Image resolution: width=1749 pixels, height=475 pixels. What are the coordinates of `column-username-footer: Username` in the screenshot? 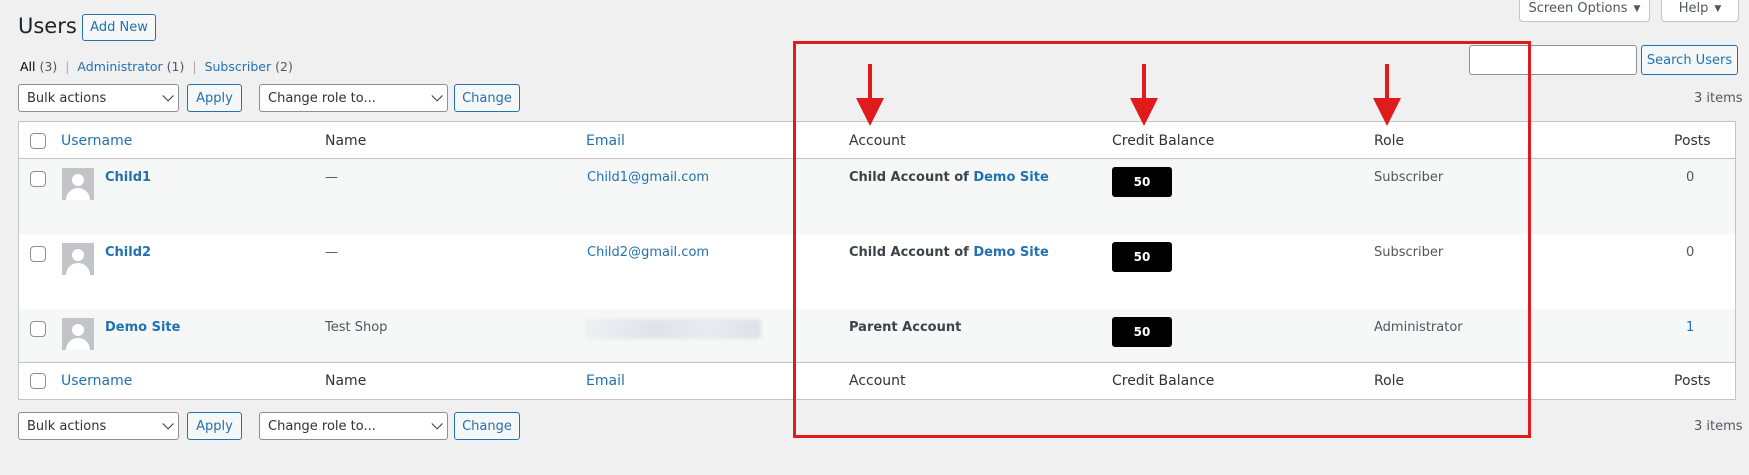 It's located at (96, 381).